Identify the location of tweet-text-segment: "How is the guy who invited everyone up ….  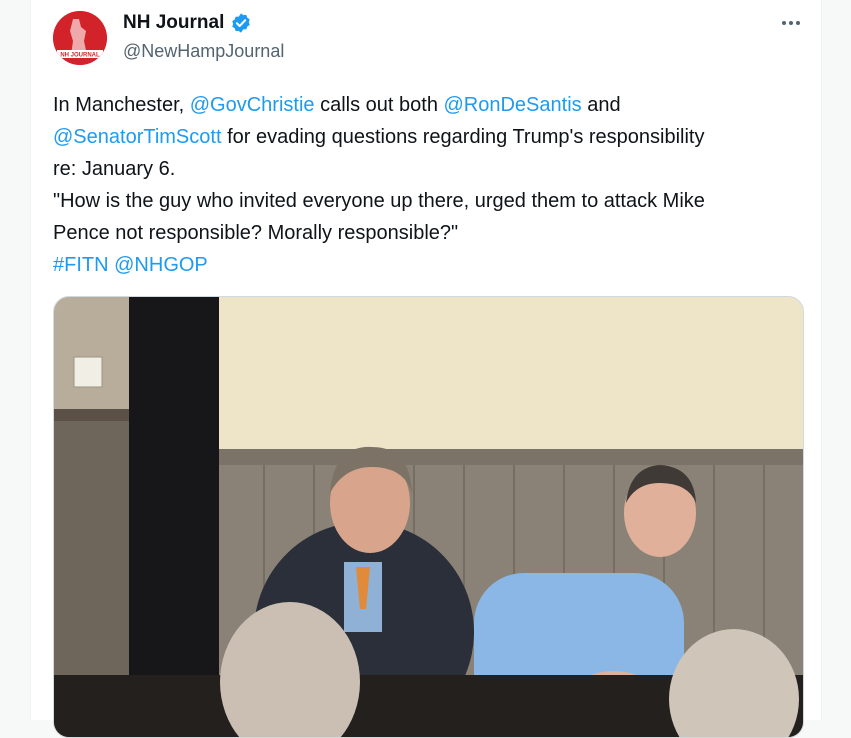
(379, 201).